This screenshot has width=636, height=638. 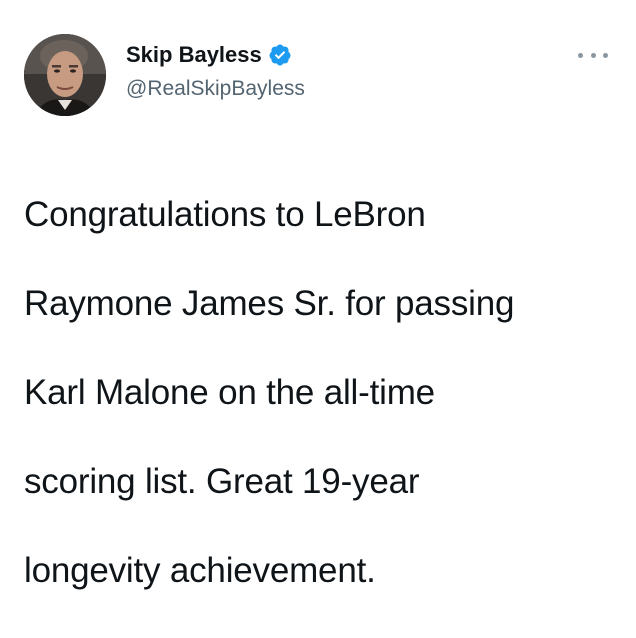 What do you see at coordinates (194, 55) in the screenshot?
I see `author-display-name: Skip Bayless` at bounding box center [194, 55].